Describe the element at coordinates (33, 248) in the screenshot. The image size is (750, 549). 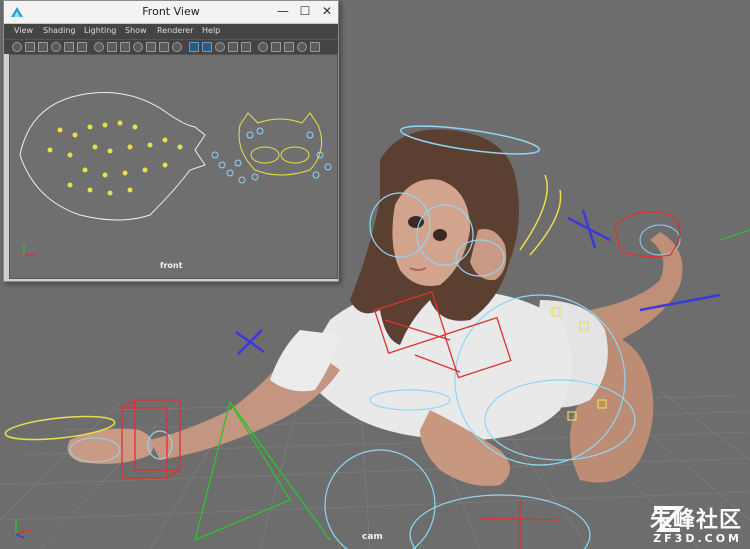
I see `front-axis-indicator` at that location.